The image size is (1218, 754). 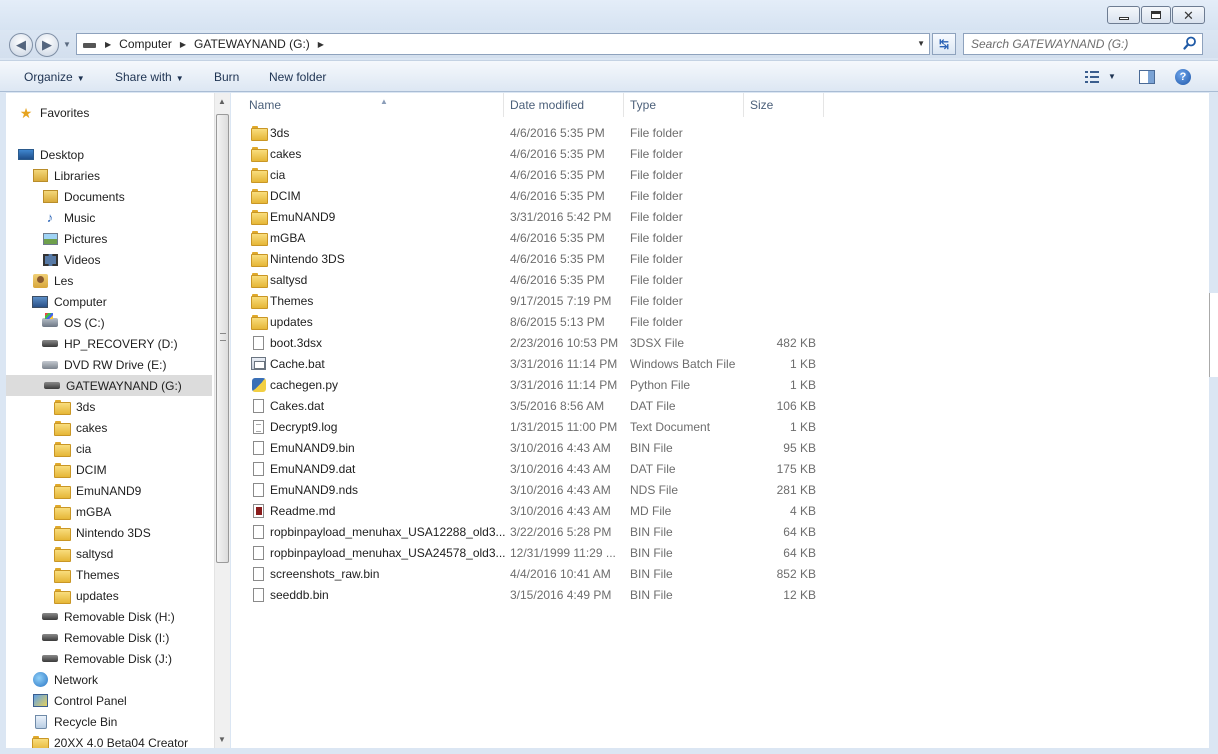 What do you see at coordinates (720, 511) in the screenshot?
I see `file-row: Readme.md 3/10/2016 4:43 AM MD File 4 KB` at bounding box center [720, 511].